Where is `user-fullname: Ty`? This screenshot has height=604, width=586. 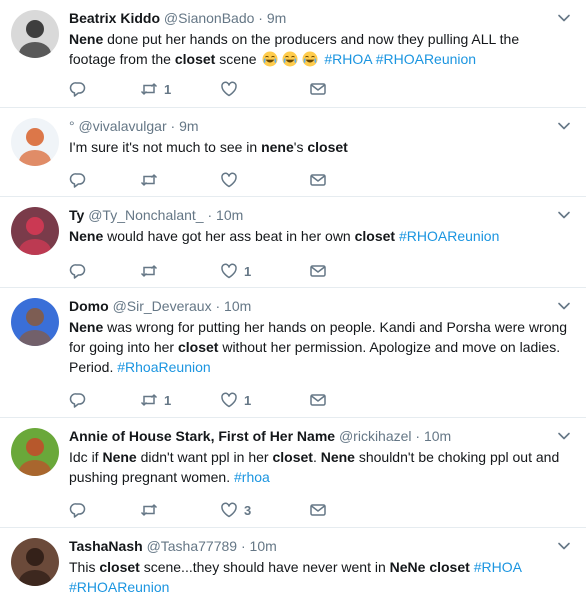 user-fullname: Ty is located at coordinates (76, 215).